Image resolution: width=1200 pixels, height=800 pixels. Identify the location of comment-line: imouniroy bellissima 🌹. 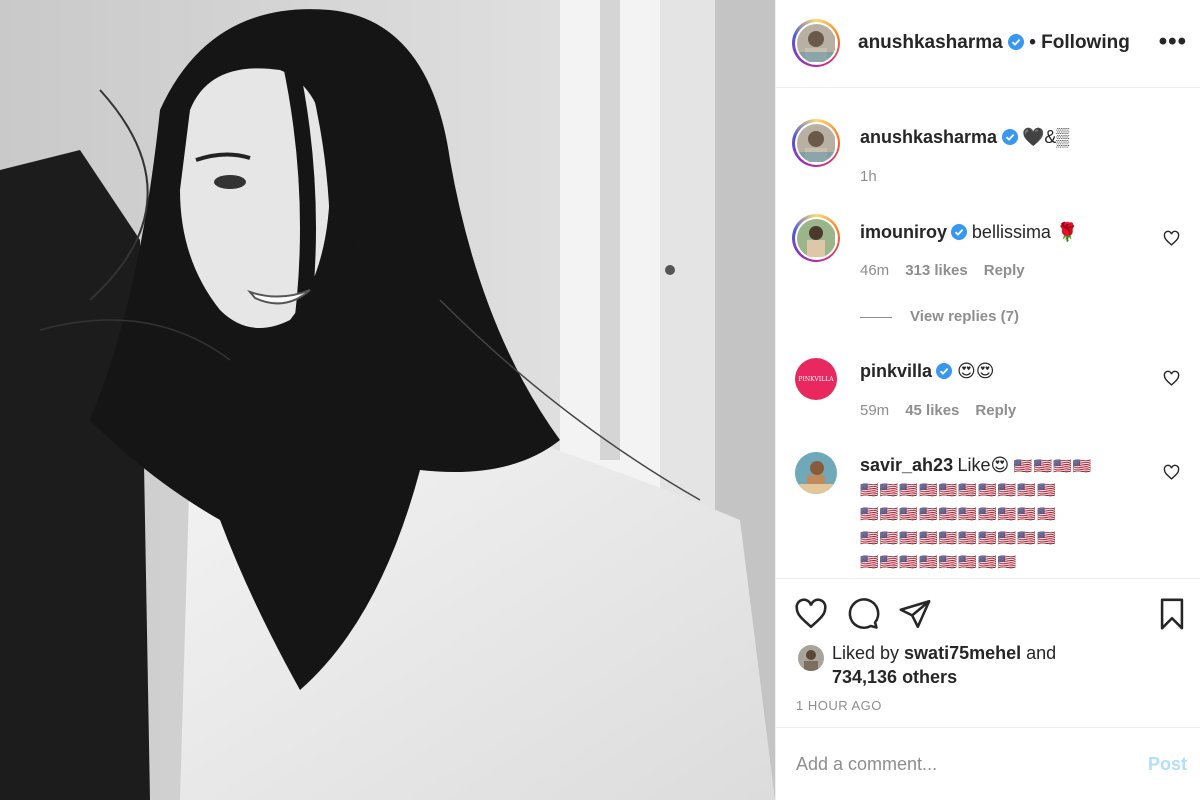
(969, 232).